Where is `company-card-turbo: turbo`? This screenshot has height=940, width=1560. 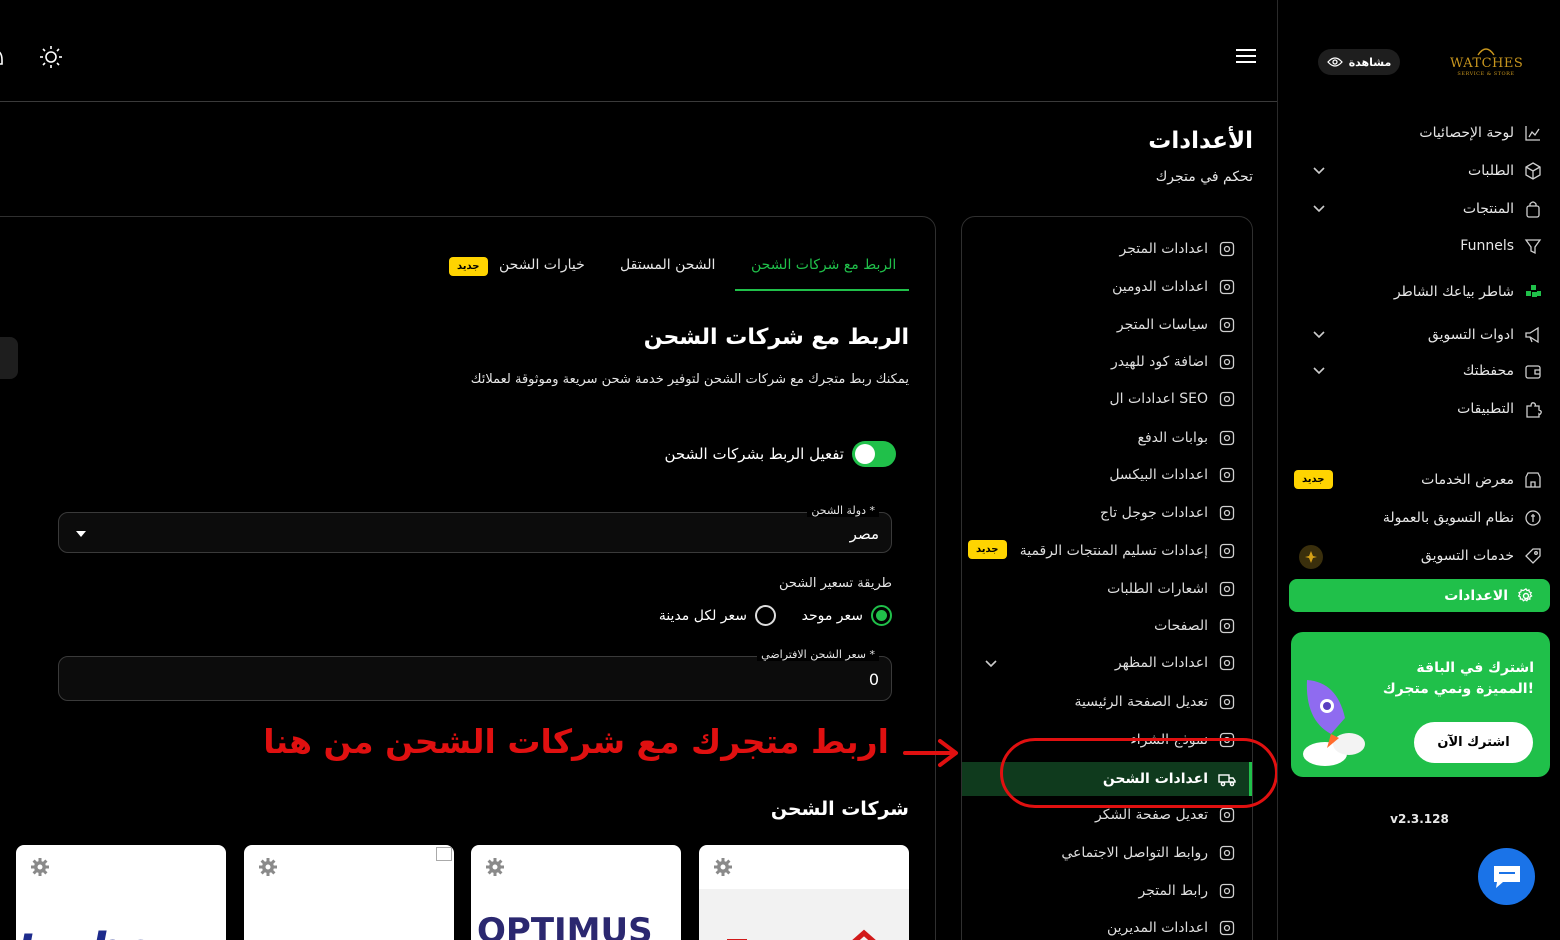
company-card-turbo: turbo is located at coordinates (121, 892).